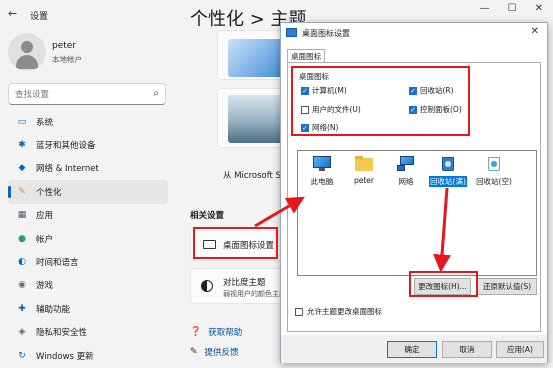 Image resolution: width=553 pixels, height=368 pixels. What do you see at coordinates (442, 230) in the screenshot?
I see `arrow-to-change-icon` at bounding box center [442, 230].